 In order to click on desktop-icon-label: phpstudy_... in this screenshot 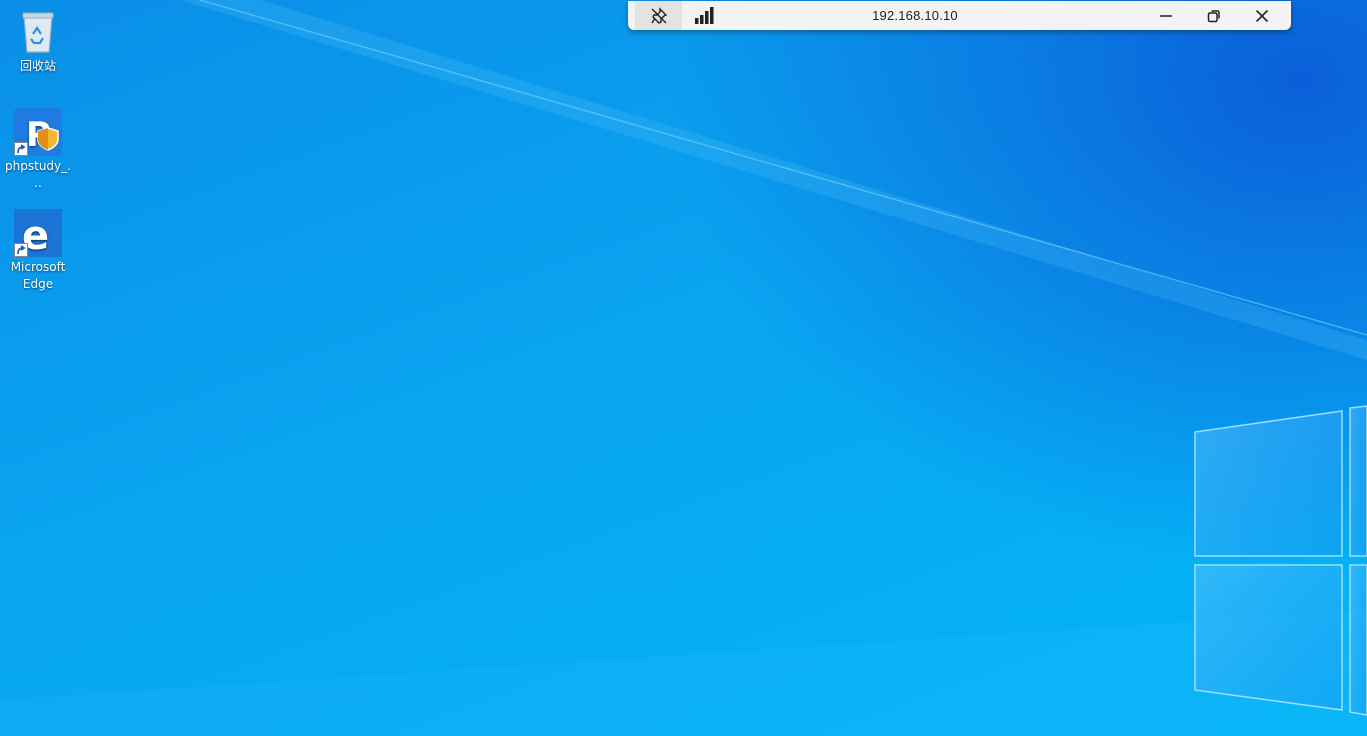, I will do `click(38, 174)`.